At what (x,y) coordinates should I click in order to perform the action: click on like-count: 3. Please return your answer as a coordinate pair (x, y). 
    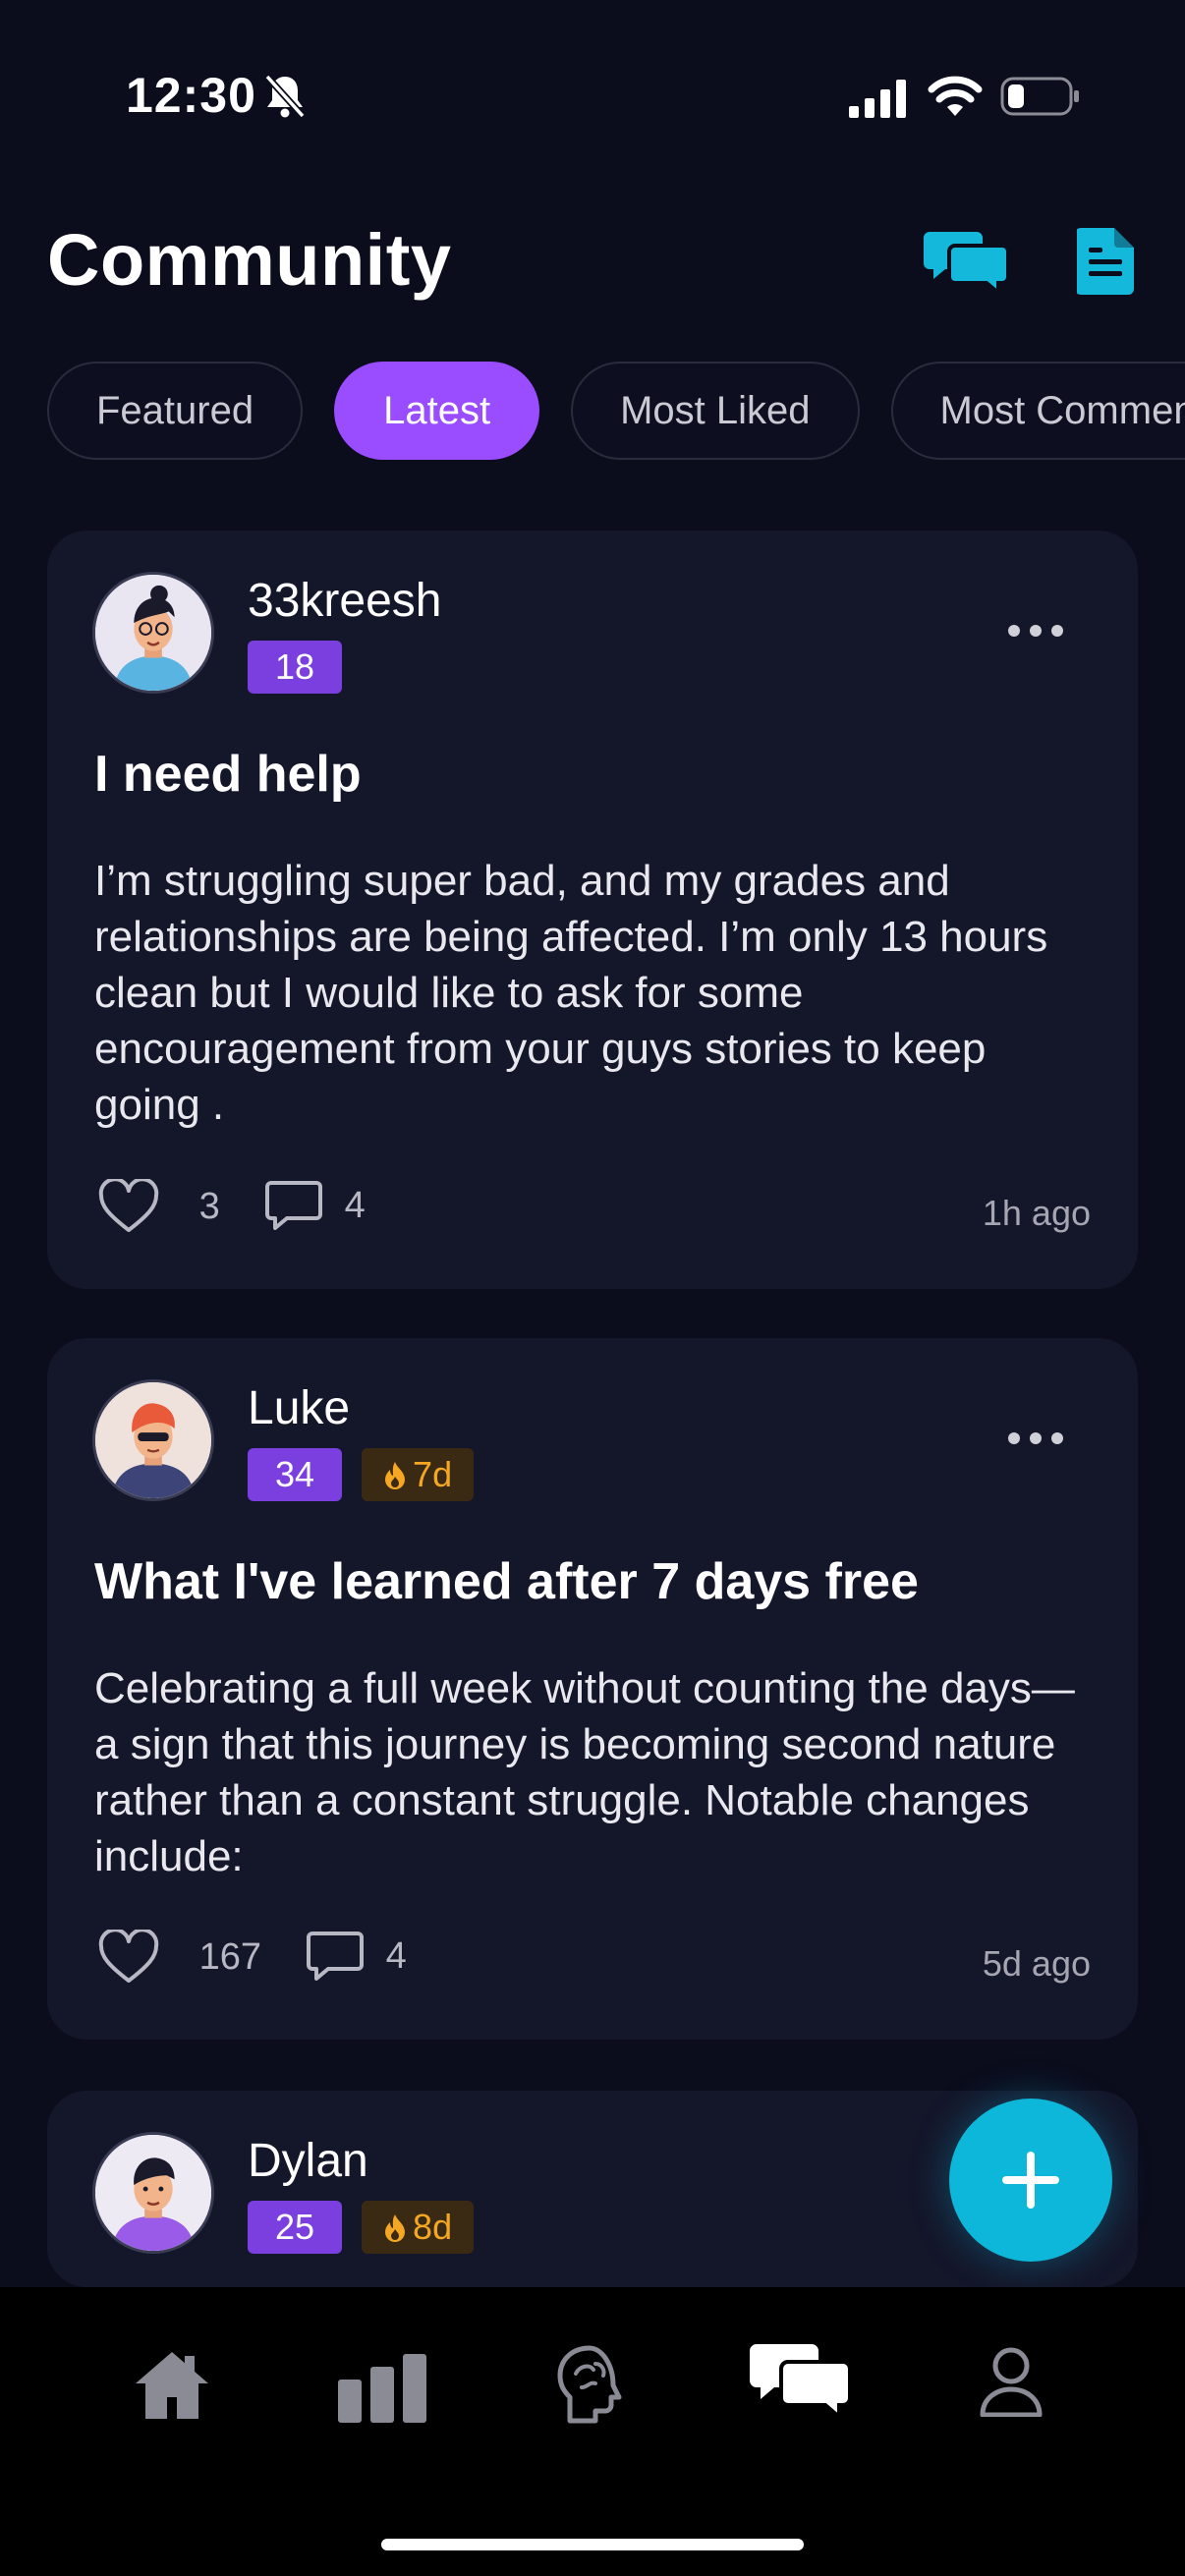
    Looking at the image, I should click on (209, 1206).